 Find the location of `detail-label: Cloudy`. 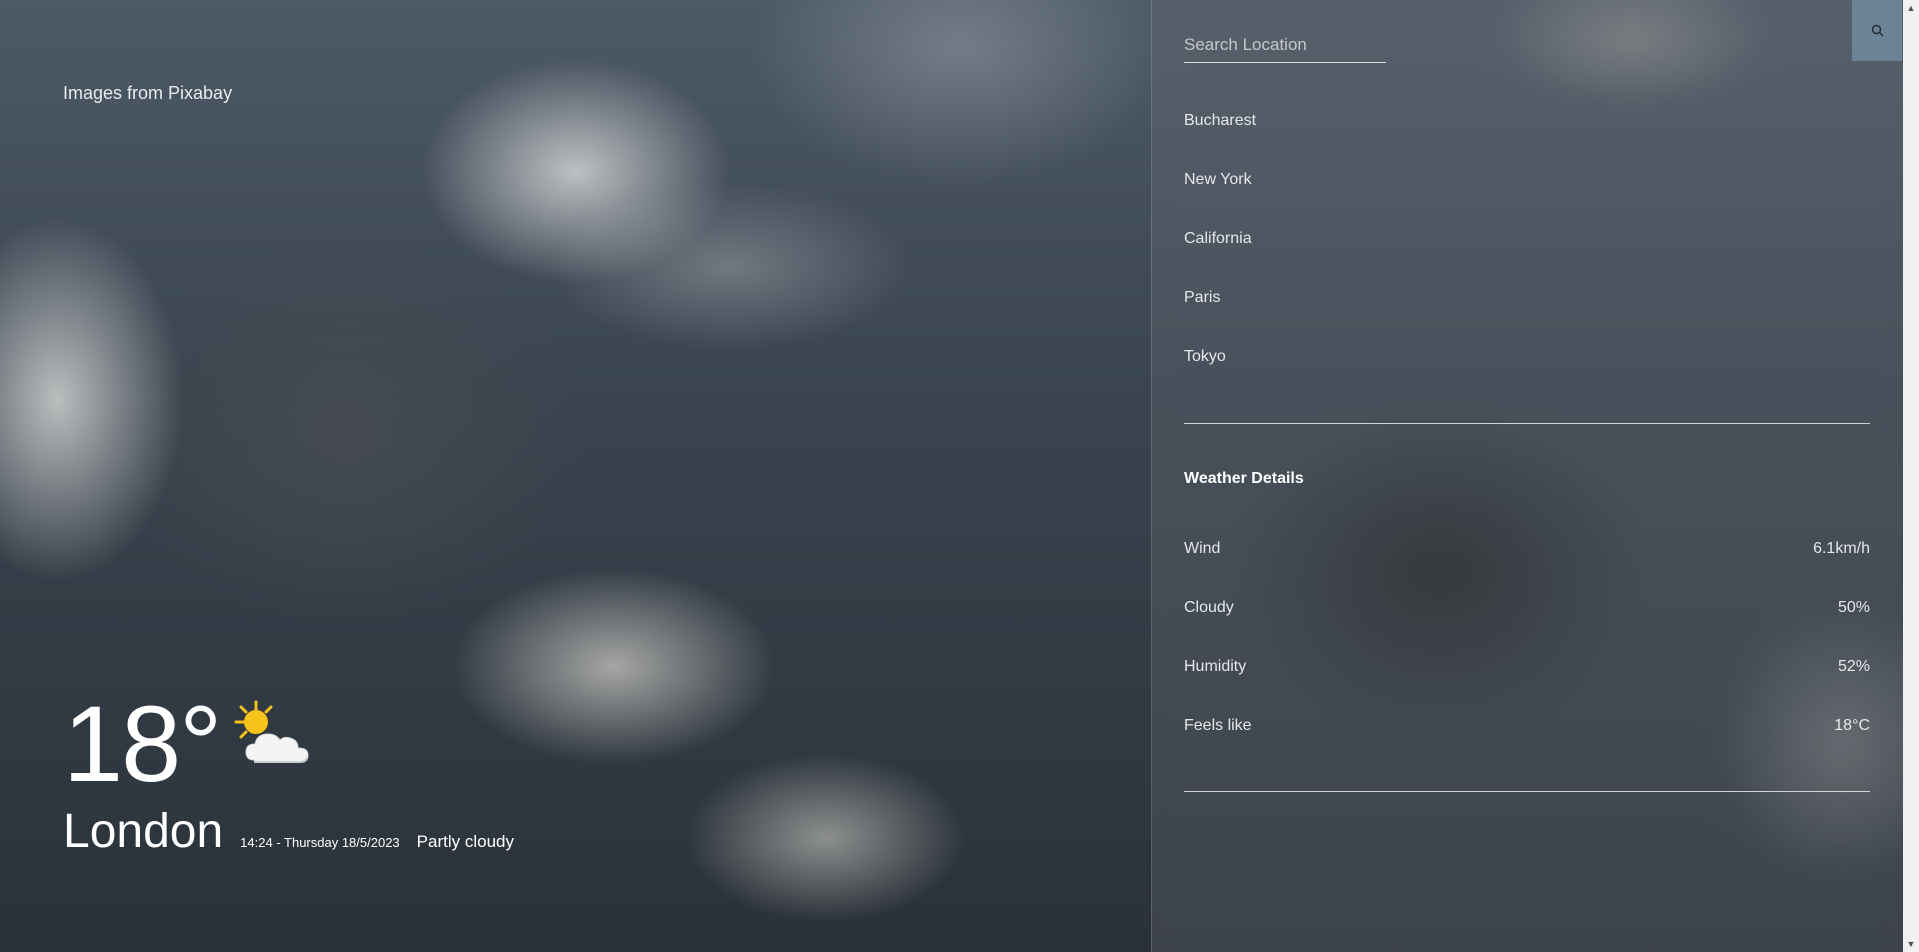

detail-label: Cloudy is located at coordinates (1209, 607).